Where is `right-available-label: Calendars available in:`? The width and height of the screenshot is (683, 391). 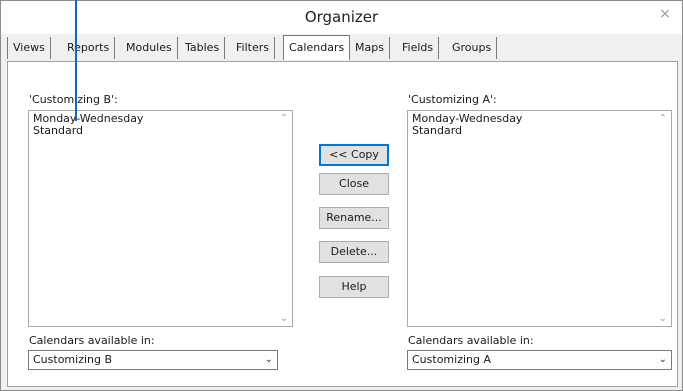
right-available-label: Calendars available in: is located at coordinates (471, 340).